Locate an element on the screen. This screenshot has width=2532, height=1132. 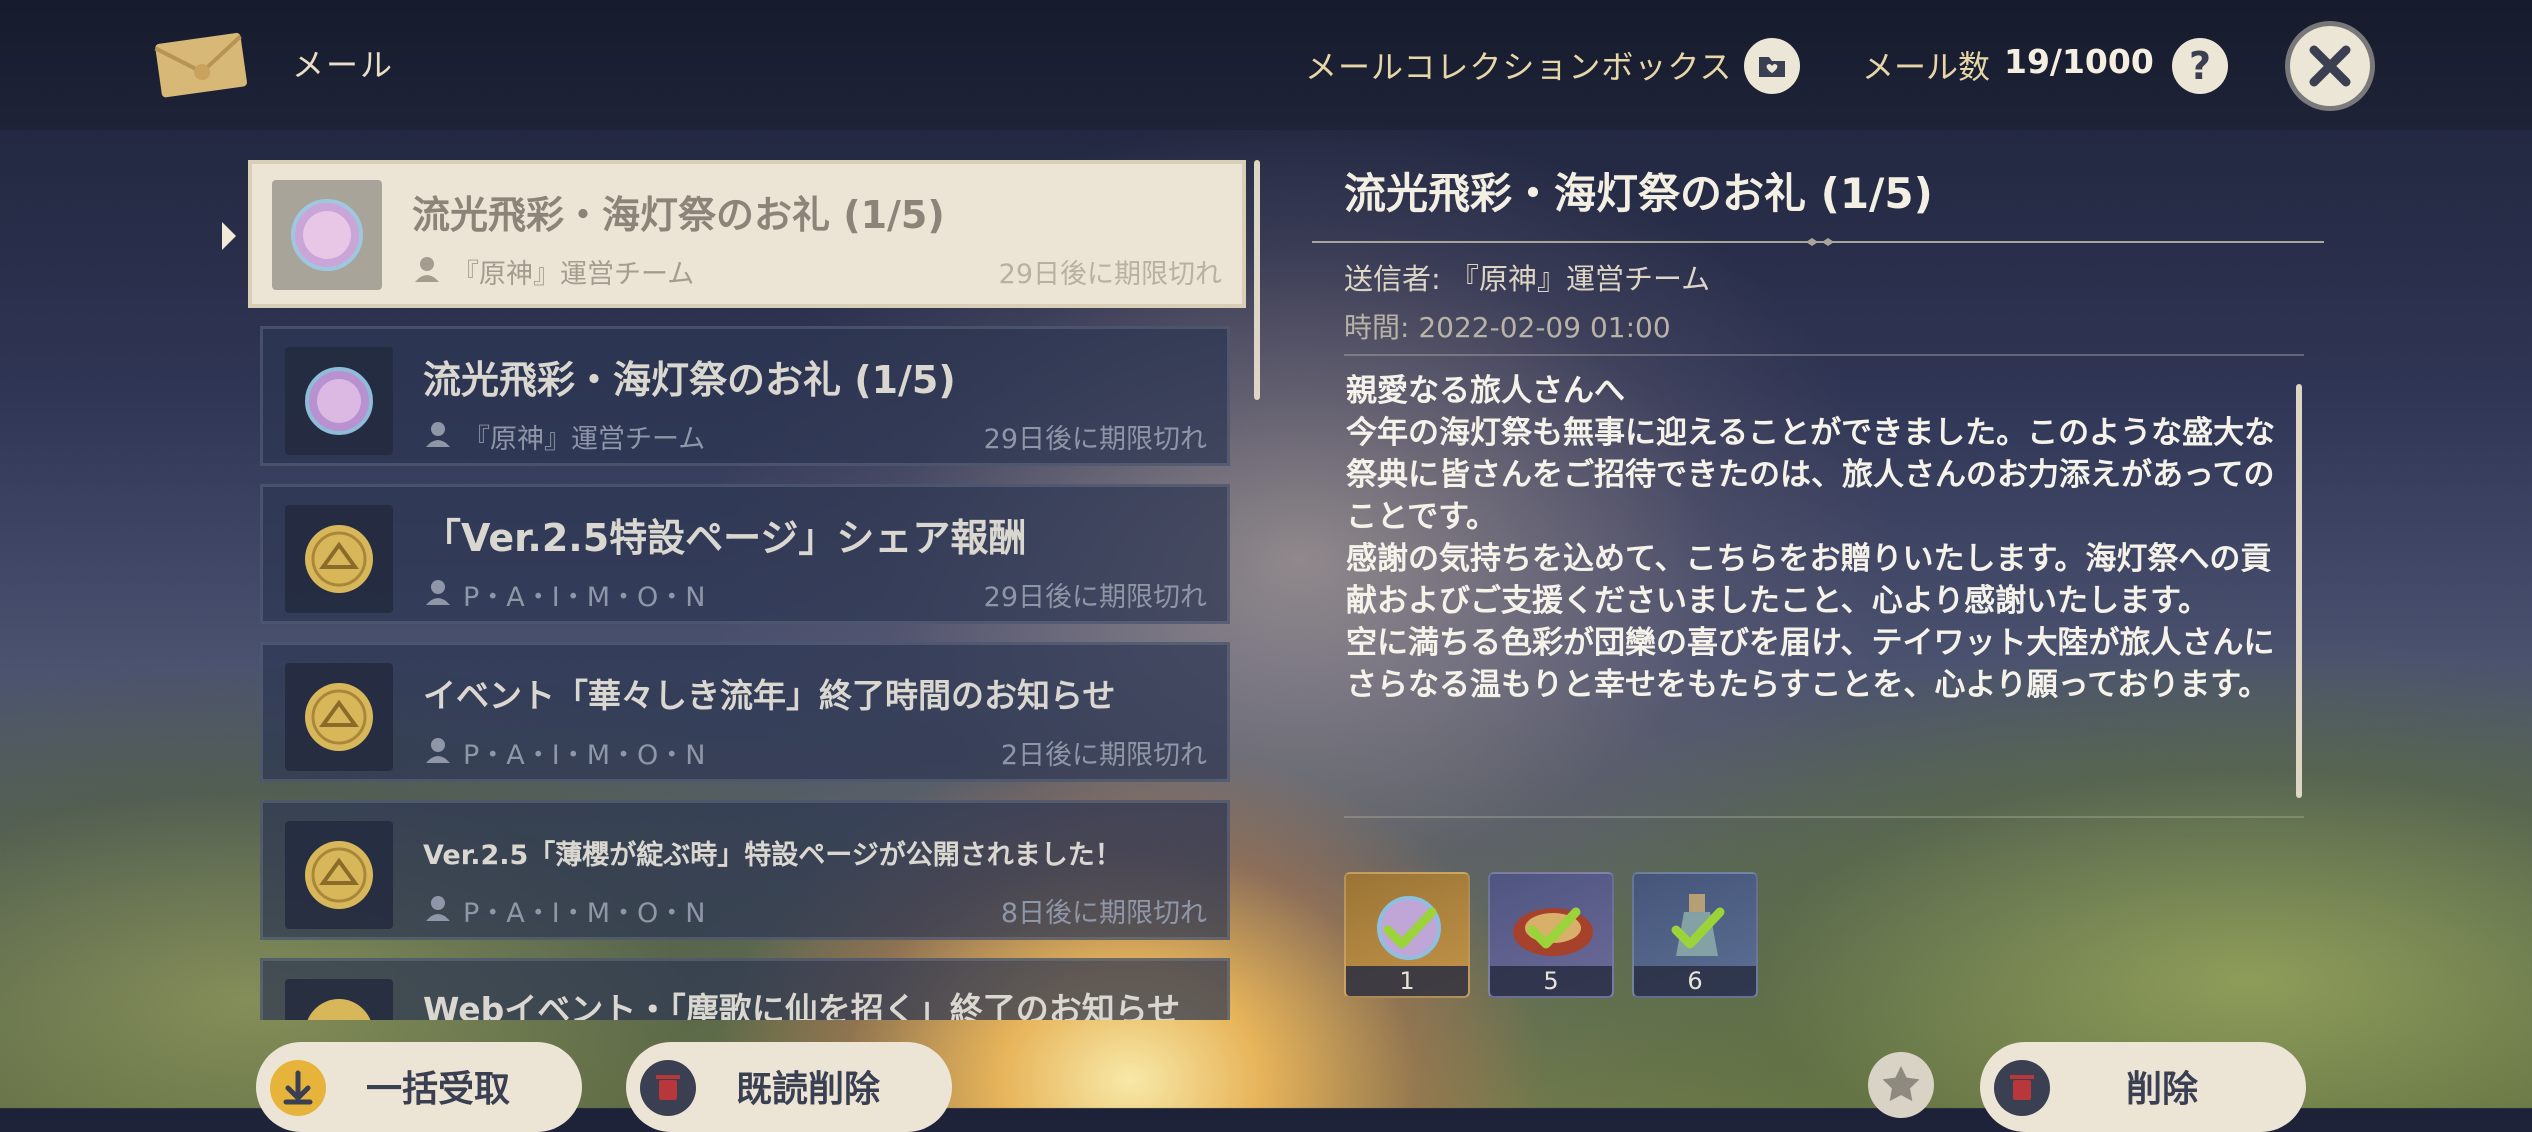
favorite-button is located at coordinates (1901, 1085).